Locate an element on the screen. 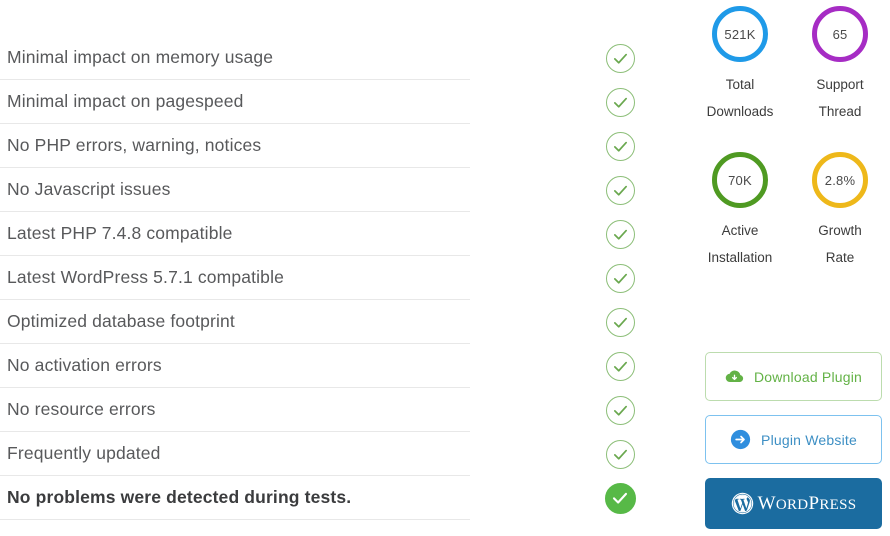  stat-value: 2.8% is located at coordinates (840, 180).